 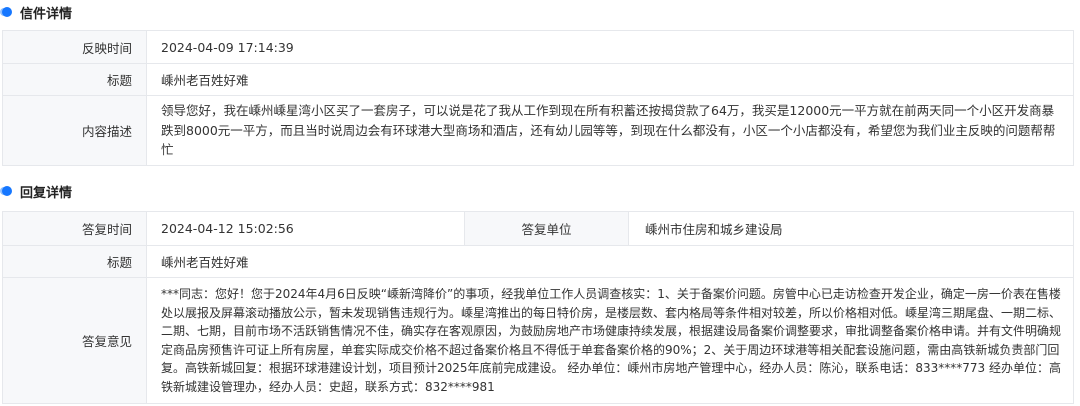 I want to click on letter-section-header: 信件详情, so click(x=36, y=12).